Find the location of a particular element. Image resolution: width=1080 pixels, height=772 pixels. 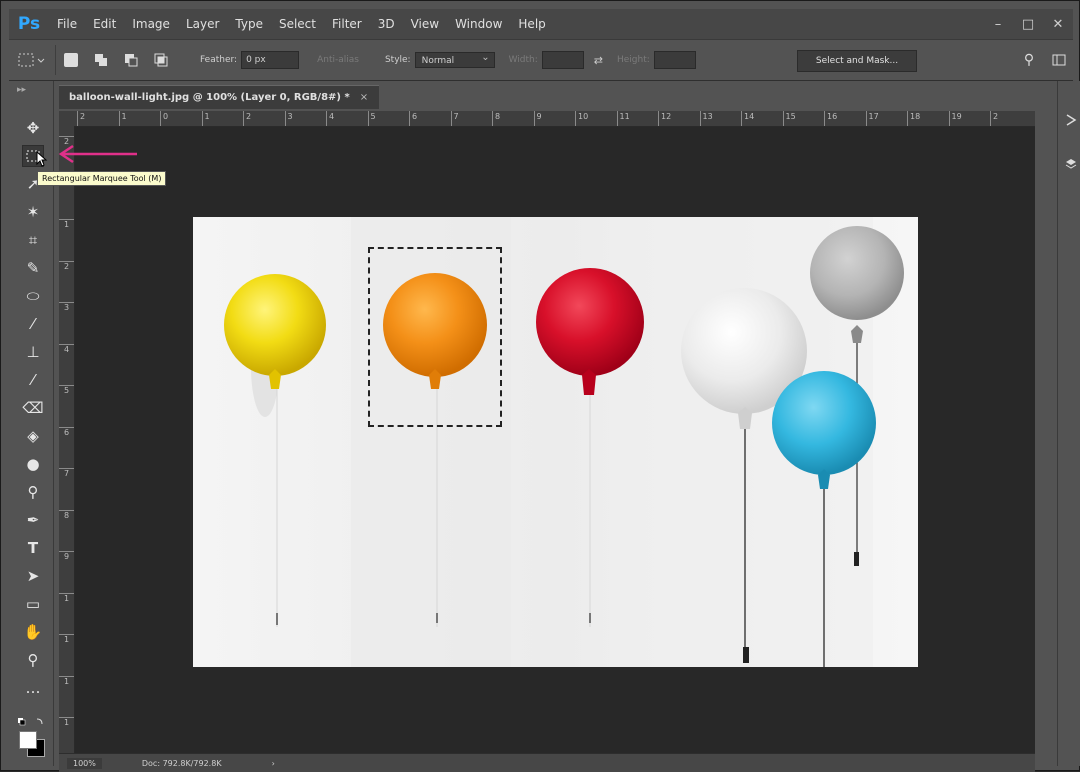

menu-view: View is located at coordinates (425, 24).